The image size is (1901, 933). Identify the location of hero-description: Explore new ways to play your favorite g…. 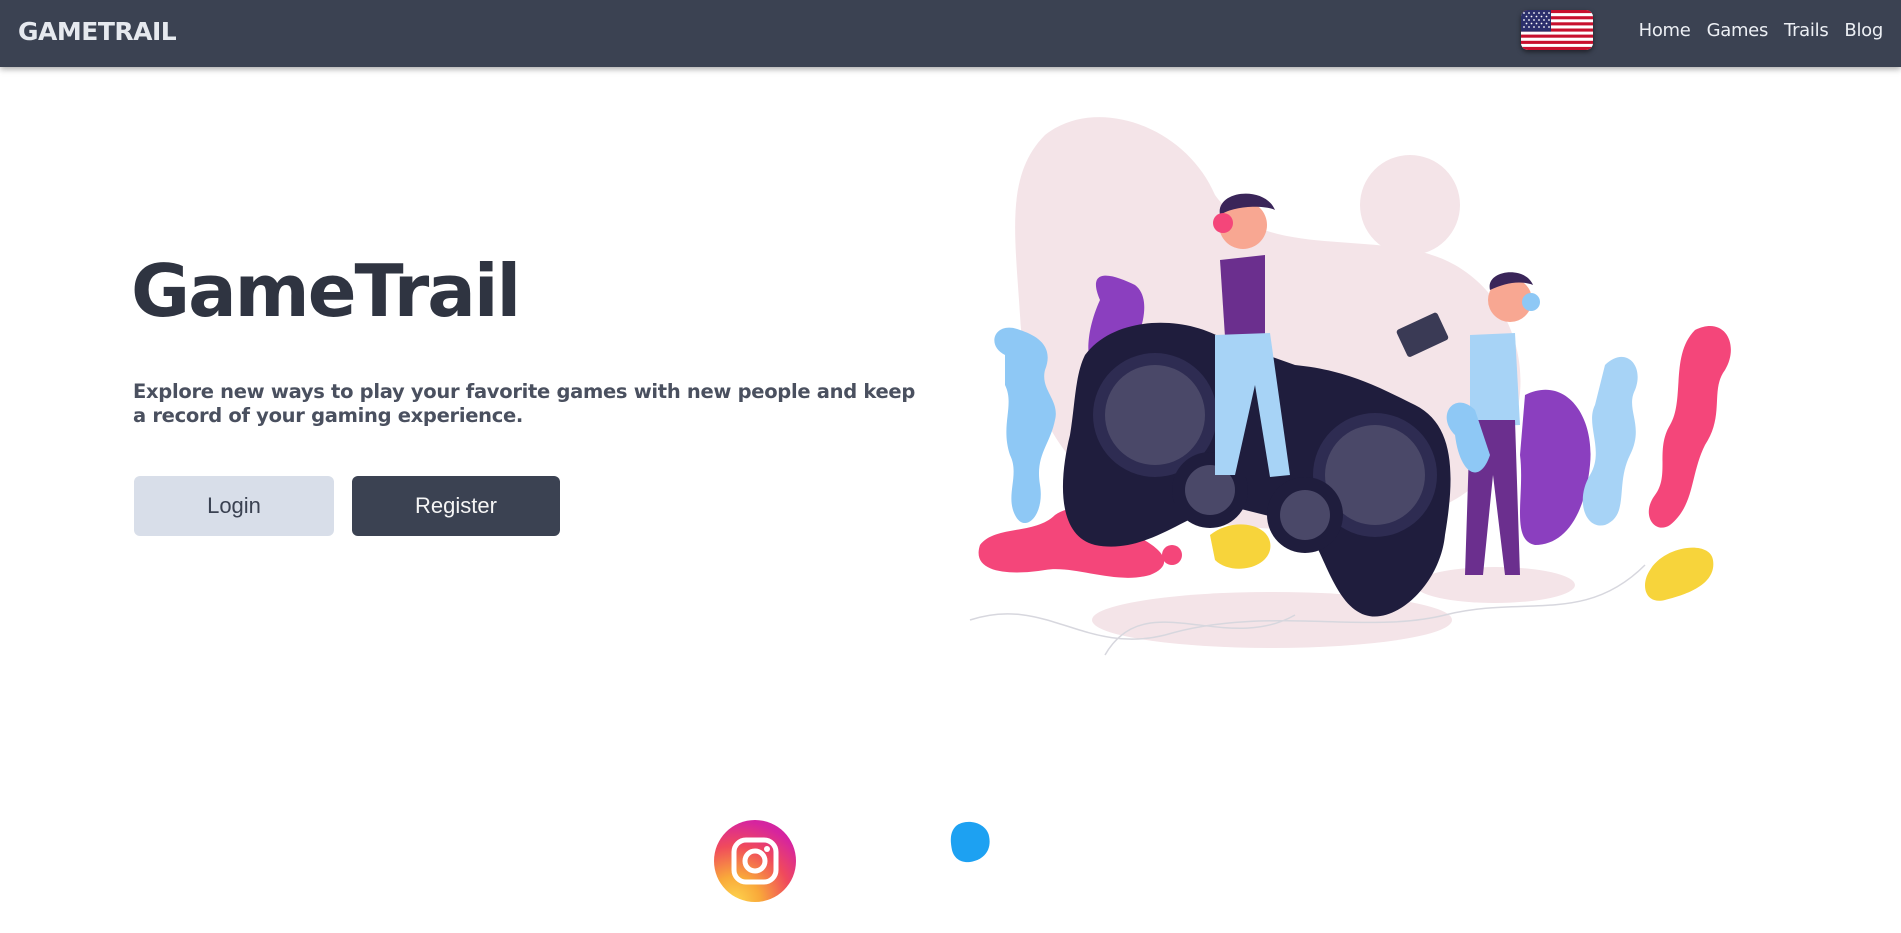
(524, 403).